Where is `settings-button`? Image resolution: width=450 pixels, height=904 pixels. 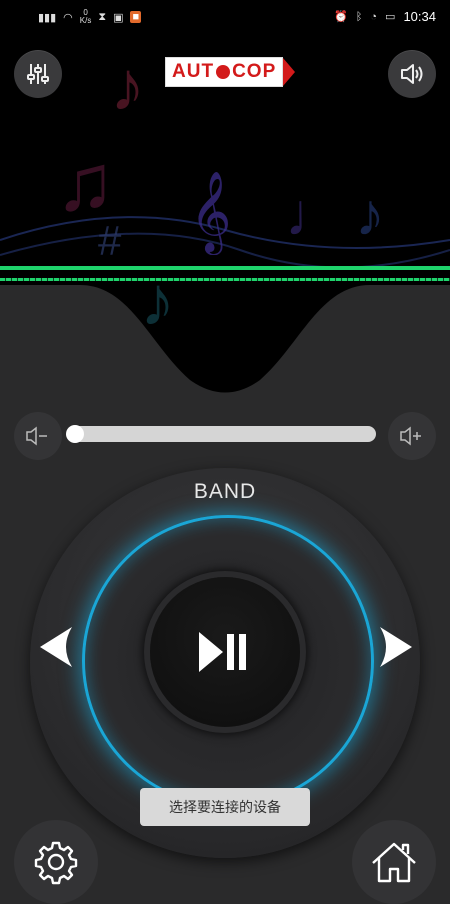
settings-button is located at coordinates (56, 862).